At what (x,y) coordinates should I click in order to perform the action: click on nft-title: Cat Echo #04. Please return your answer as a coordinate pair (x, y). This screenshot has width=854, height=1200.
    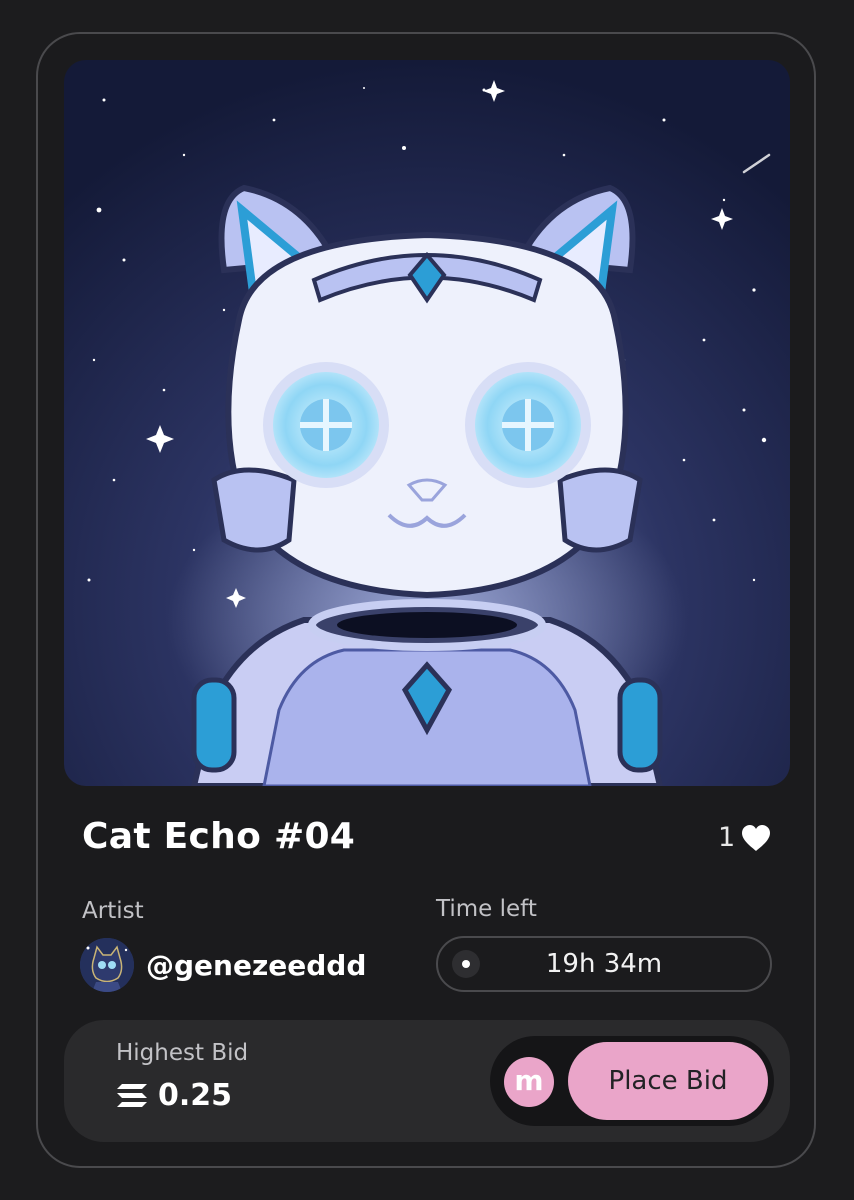
    Looking at the image, I should click on (219, 836).